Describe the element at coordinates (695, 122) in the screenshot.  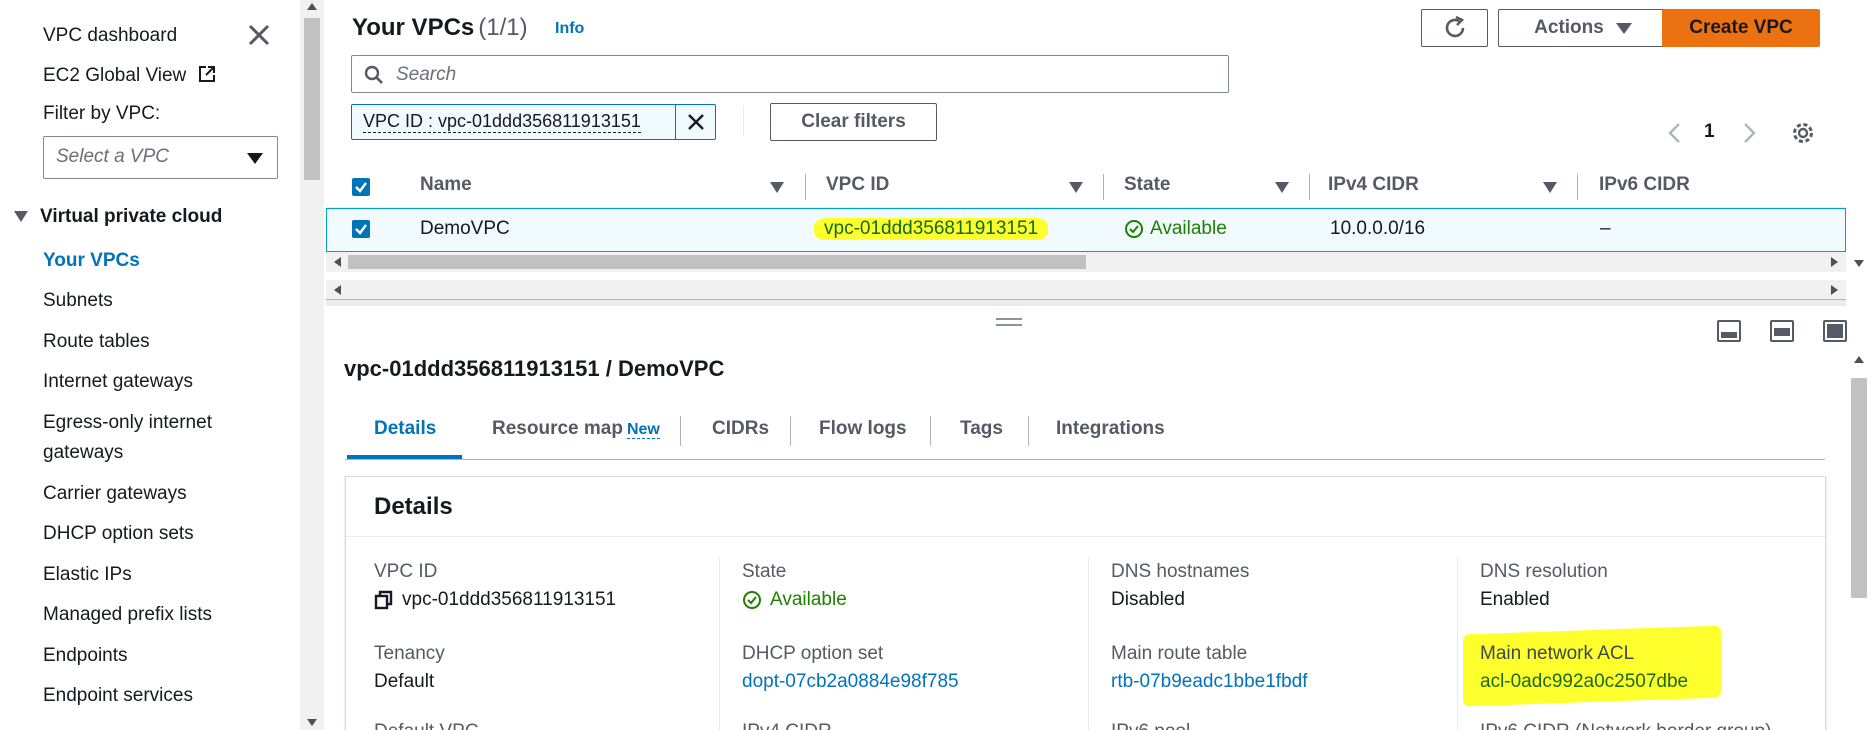
I see `remove-filter-button` at that location.